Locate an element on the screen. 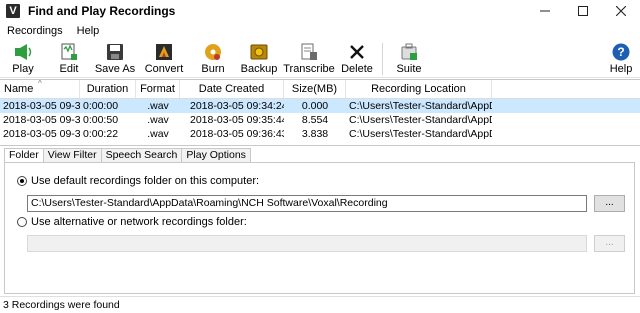 This screenshot has height=313, width=640. help-button: ? Help is located at coordinates (621, 59).